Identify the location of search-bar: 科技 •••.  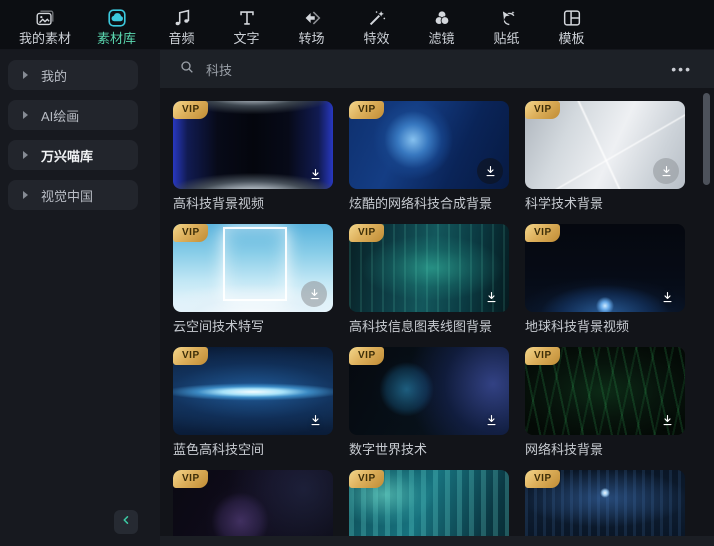
(437, 69).